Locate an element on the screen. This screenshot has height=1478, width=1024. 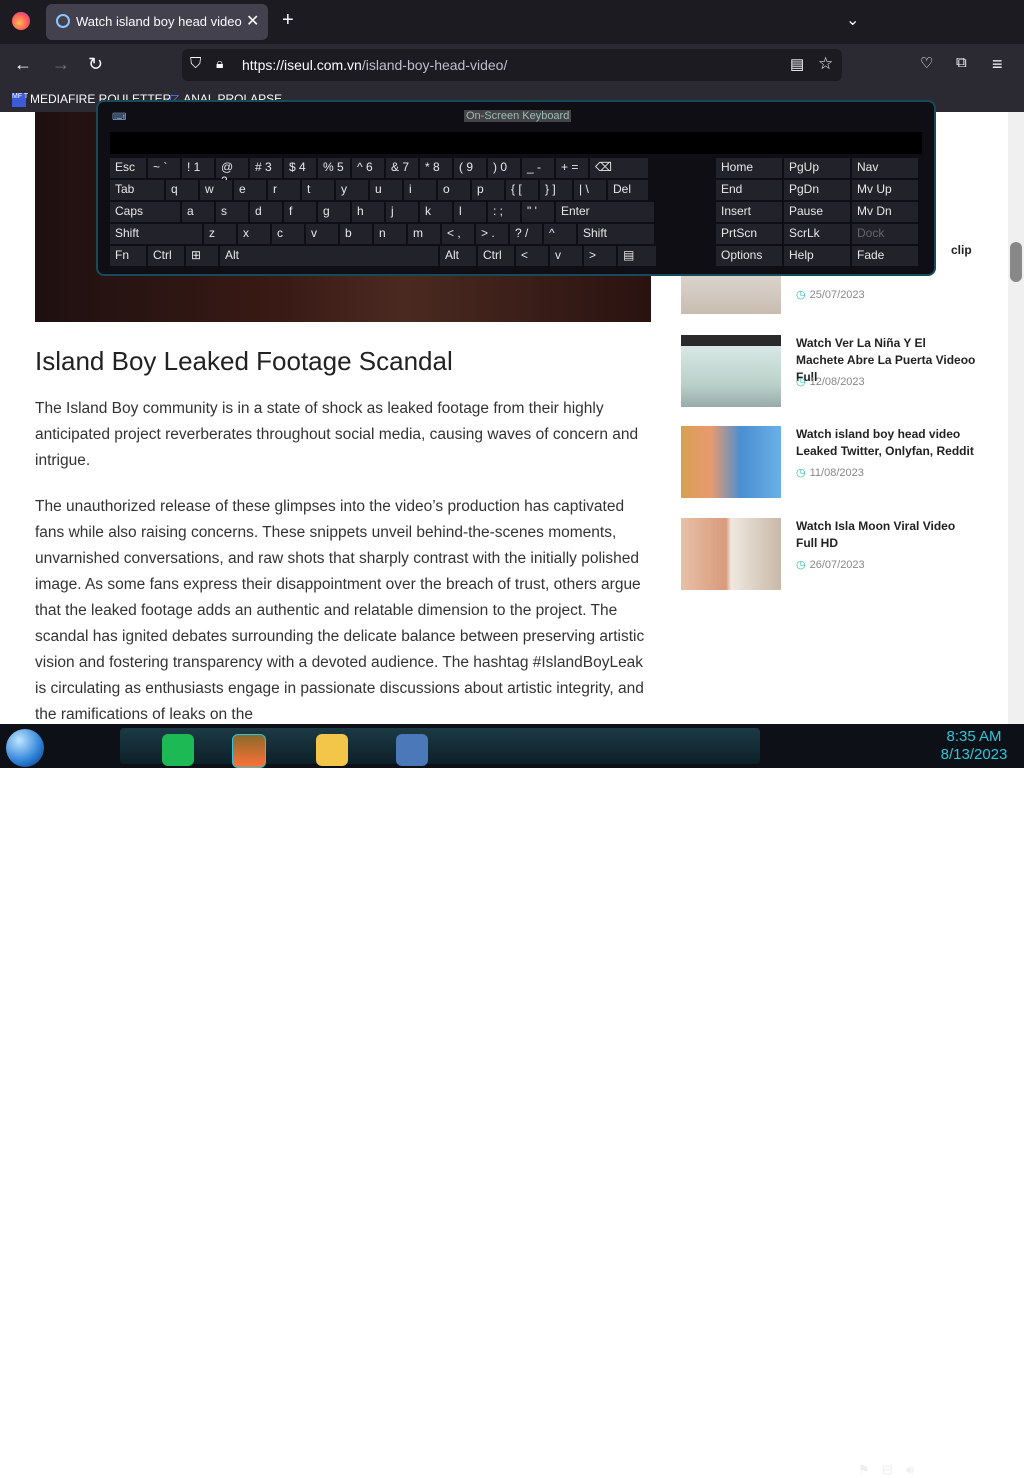
osk-key: + = is located at coordinates (572, 168).